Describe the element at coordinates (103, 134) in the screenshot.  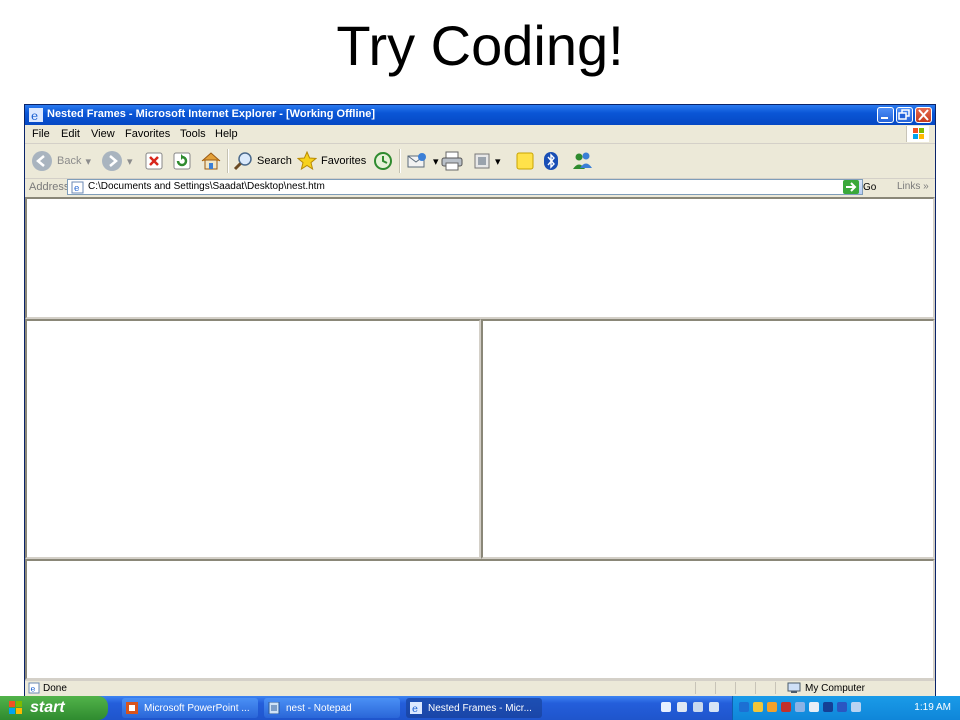
I see `menu-view: View` at that location.